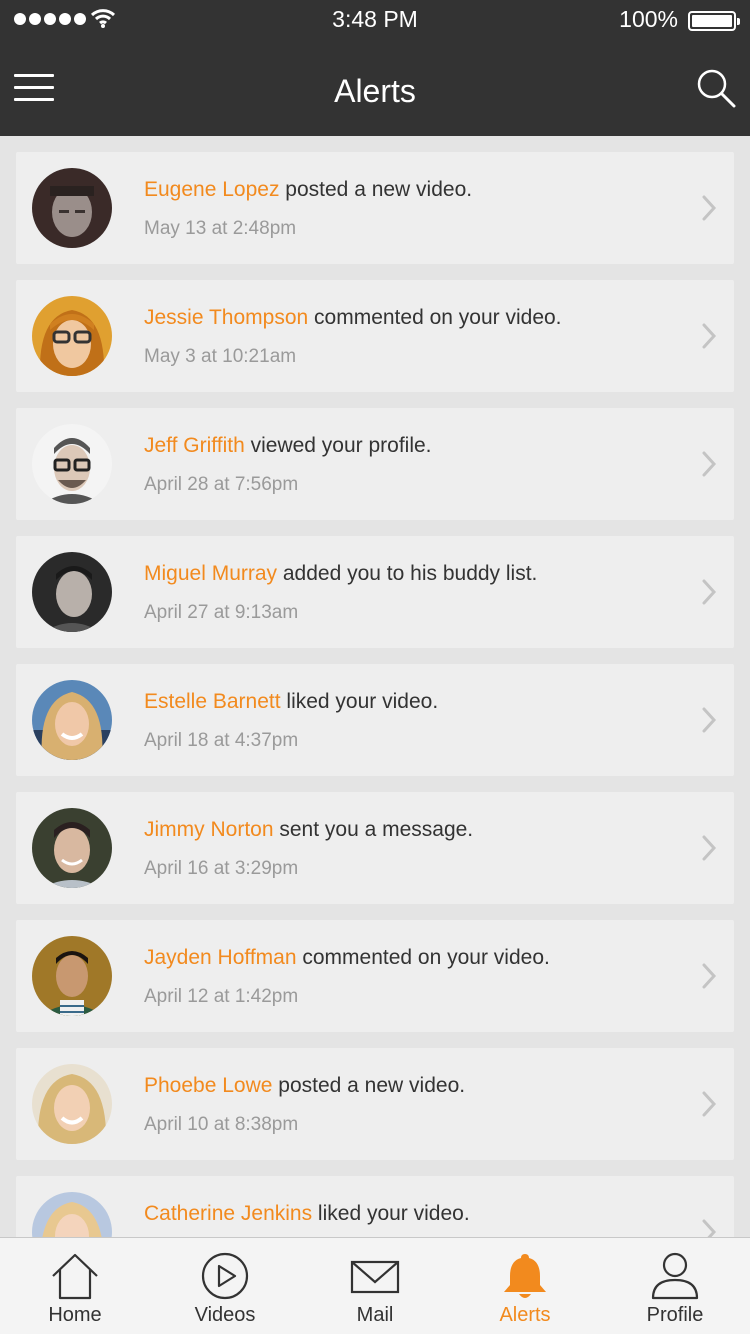 The width and height of the screenshot is (750, 1334). Describe the element at coordinates (220, 356) in the screenshot. I see `alert-timestamp: May 3 at 10:21am` at that location.